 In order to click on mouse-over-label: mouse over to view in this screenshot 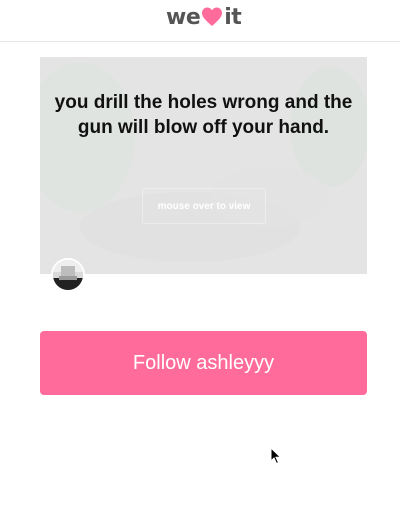, I will do `click(204, 206)`.